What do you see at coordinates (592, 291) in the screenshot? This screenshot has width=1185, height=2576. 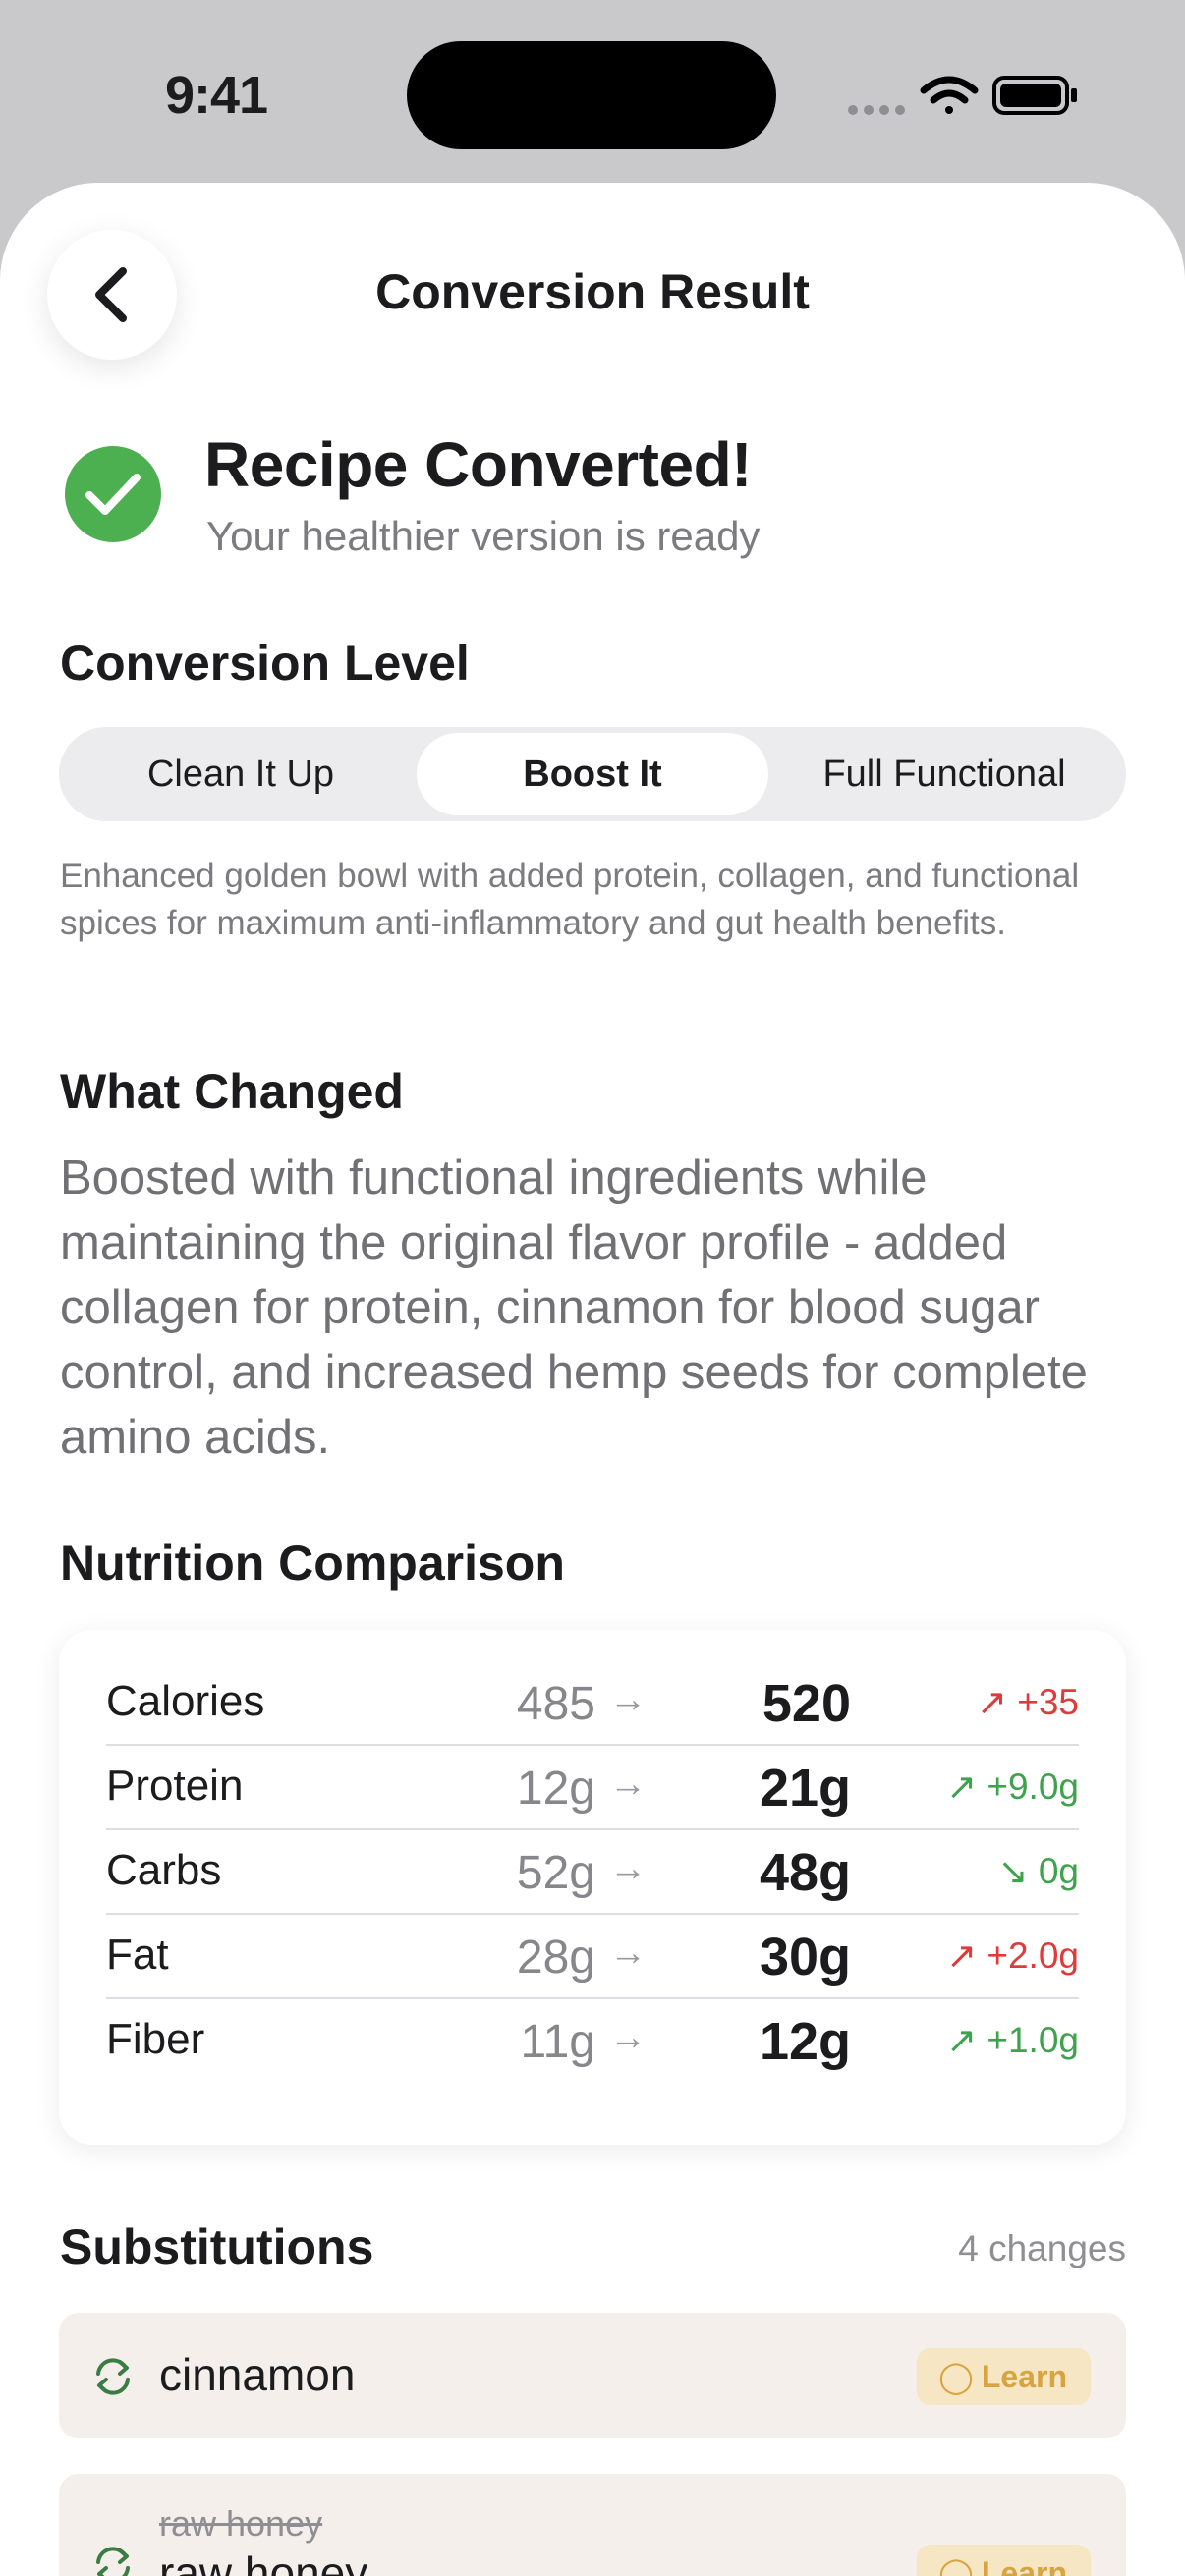 I see `page-title: Conversion Result` at bounding box center [592, 291].